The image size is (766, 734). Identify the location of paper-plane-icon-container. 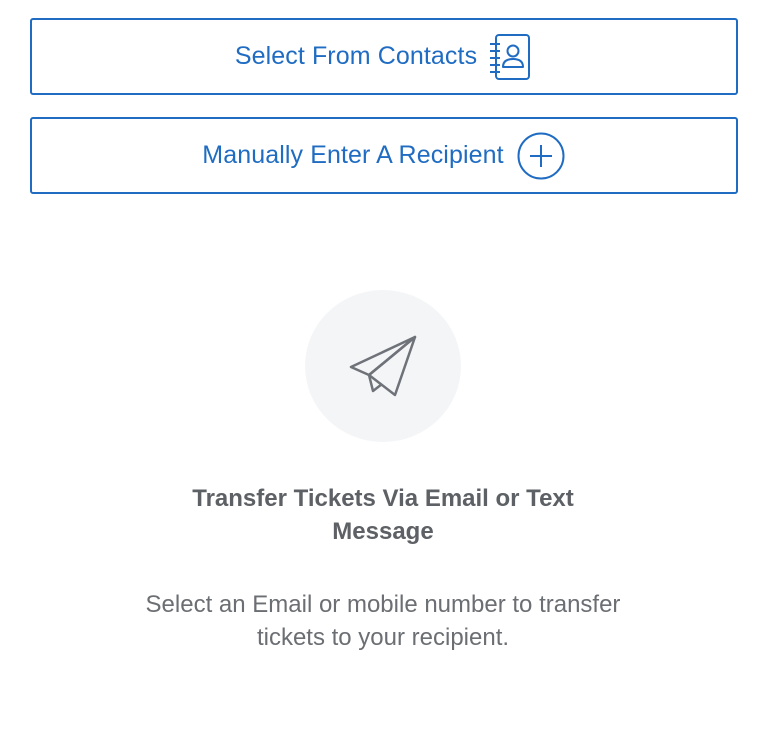
(383, 366).